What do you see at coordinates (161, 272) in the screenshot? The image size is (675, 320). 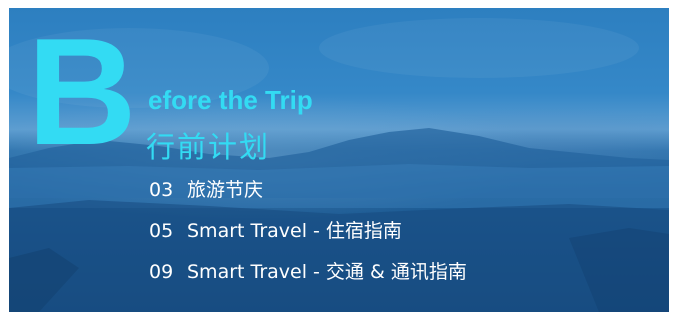 I see `toc-page-number: 09` at bounding box center [161, 272].